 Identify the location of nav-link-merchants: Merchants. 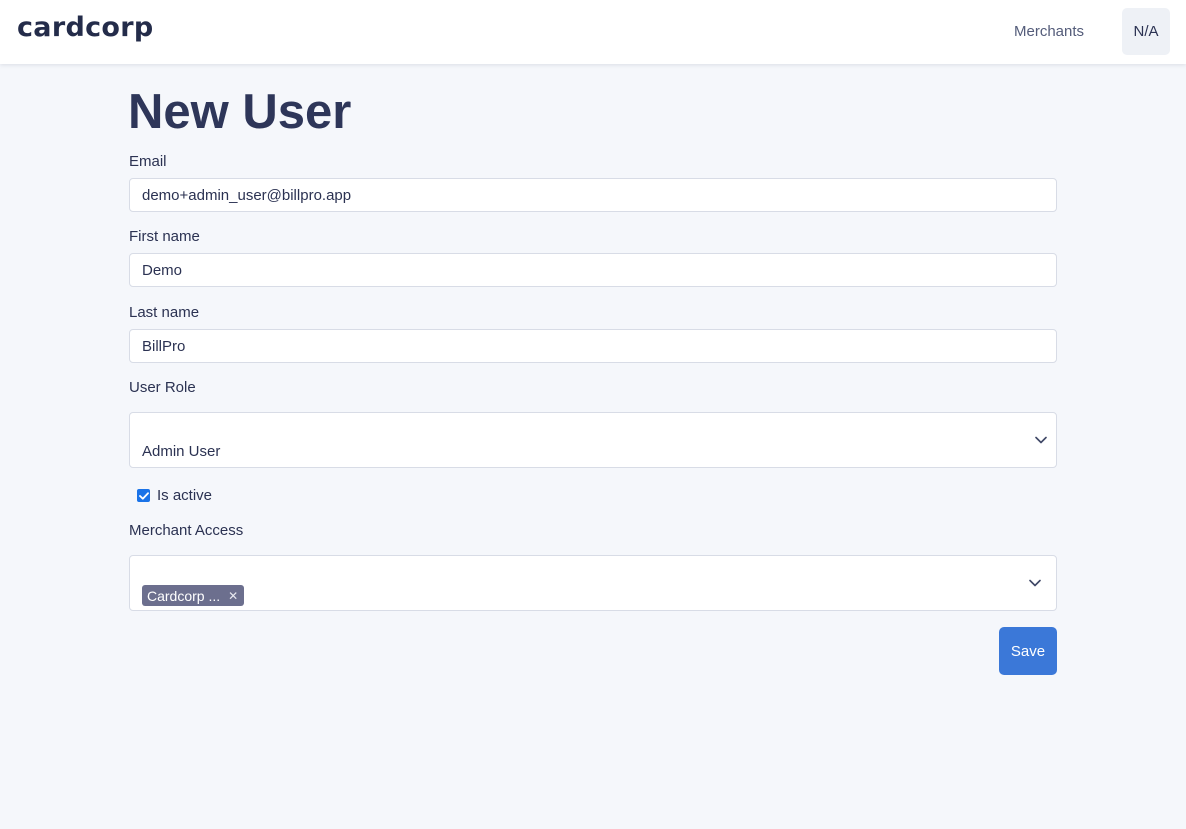
(1049, 31).